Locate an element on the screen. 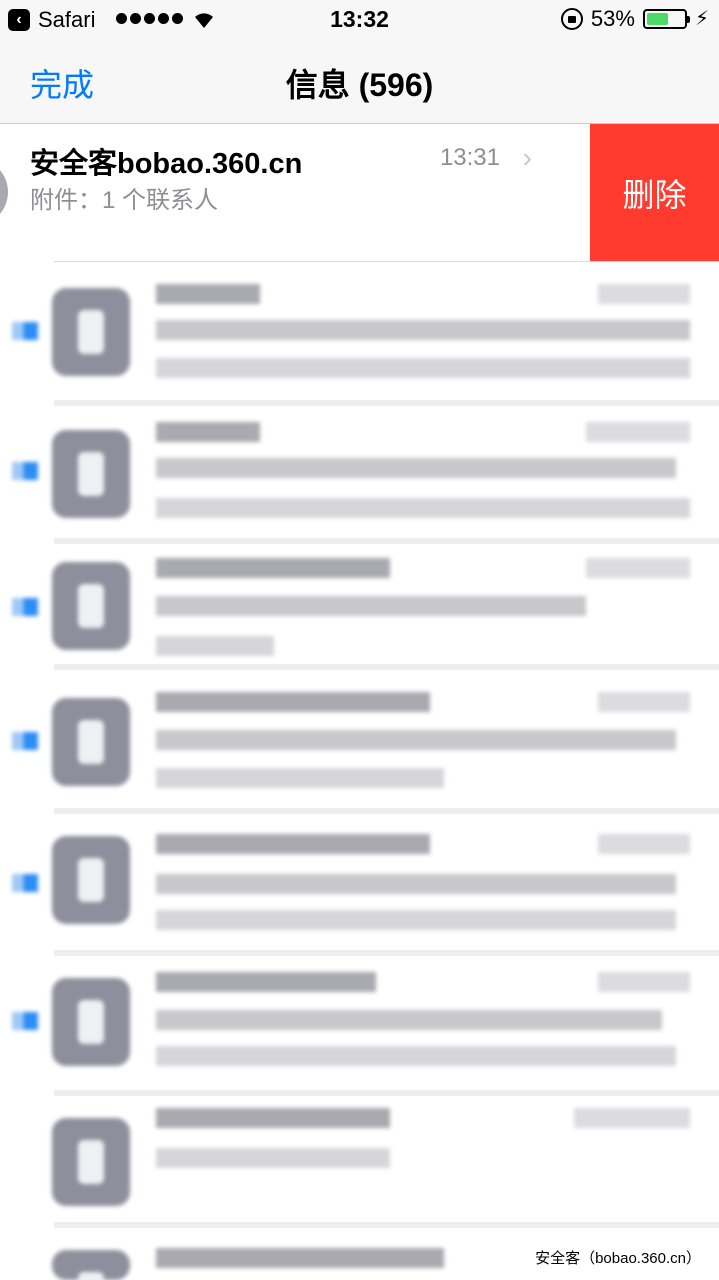 This screenshot has height=1280, width=719. charging-bolt-icon: ⚡︎ is located at coordinates (701, 19).